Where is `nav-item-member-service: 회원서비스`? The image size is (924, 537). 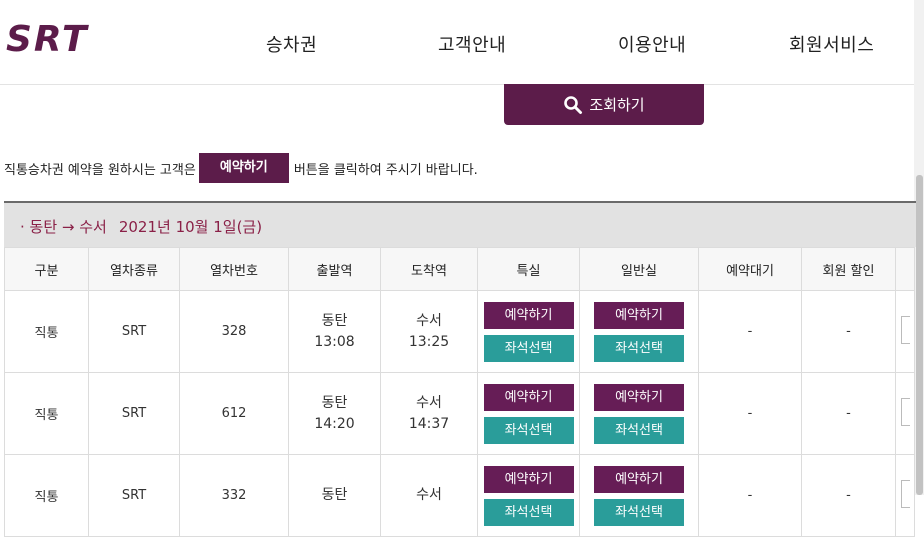
nav-item-member-service: 회원서비스 is located at coordinates (831, 44).